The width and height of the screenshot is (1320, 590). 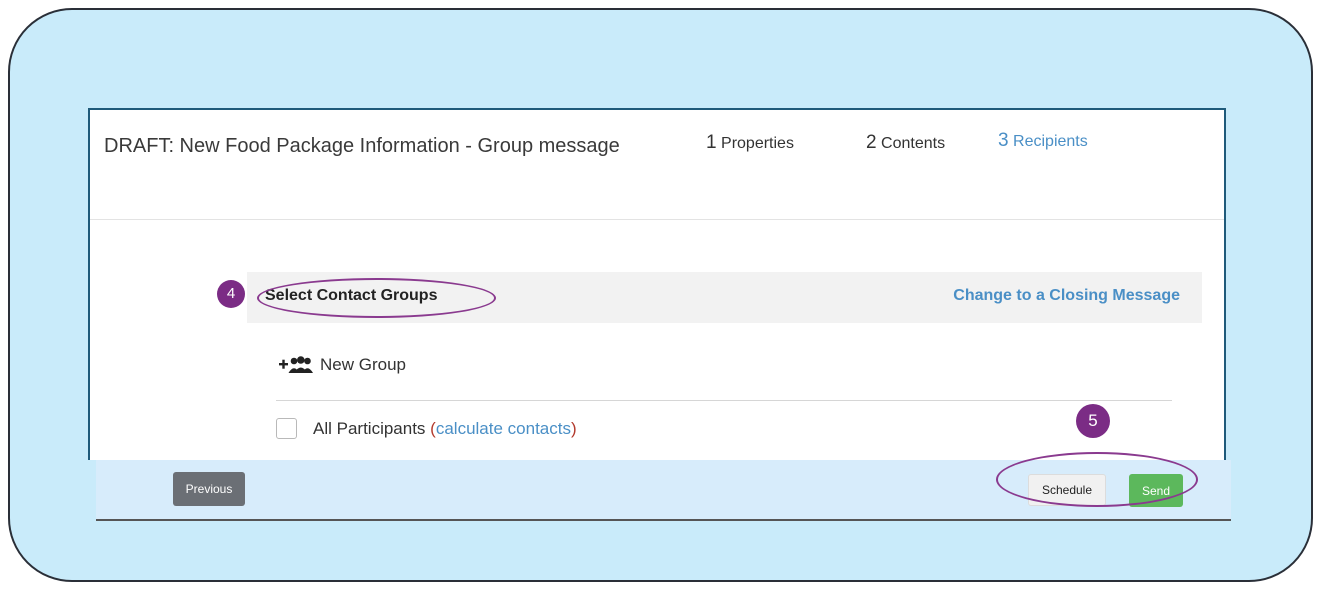 I want to click on user-plus-icon, so click(x=296, y=364).